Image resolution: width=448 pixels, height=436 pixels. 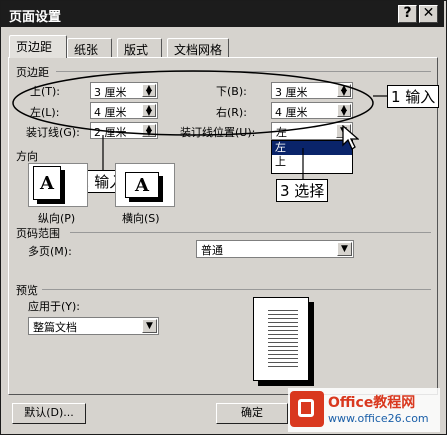 What do you see at coordinates (236, 289) in the screenshot?
I see `preview-divider` at bounding box center [236, 289].